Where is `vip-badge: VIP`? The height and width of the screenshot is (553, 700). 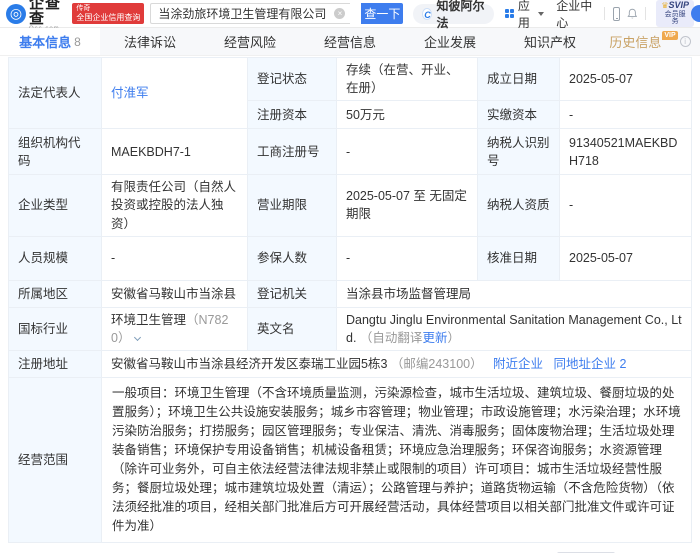
vip-badge: VIP is located at coordinates (670, 35).